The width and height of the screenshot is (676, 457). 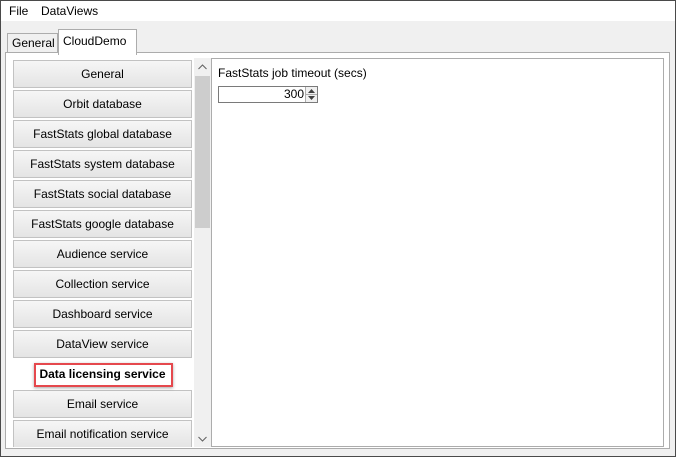 I want to click on menu-dataviews: DataViews, so click(x=69, y=12).